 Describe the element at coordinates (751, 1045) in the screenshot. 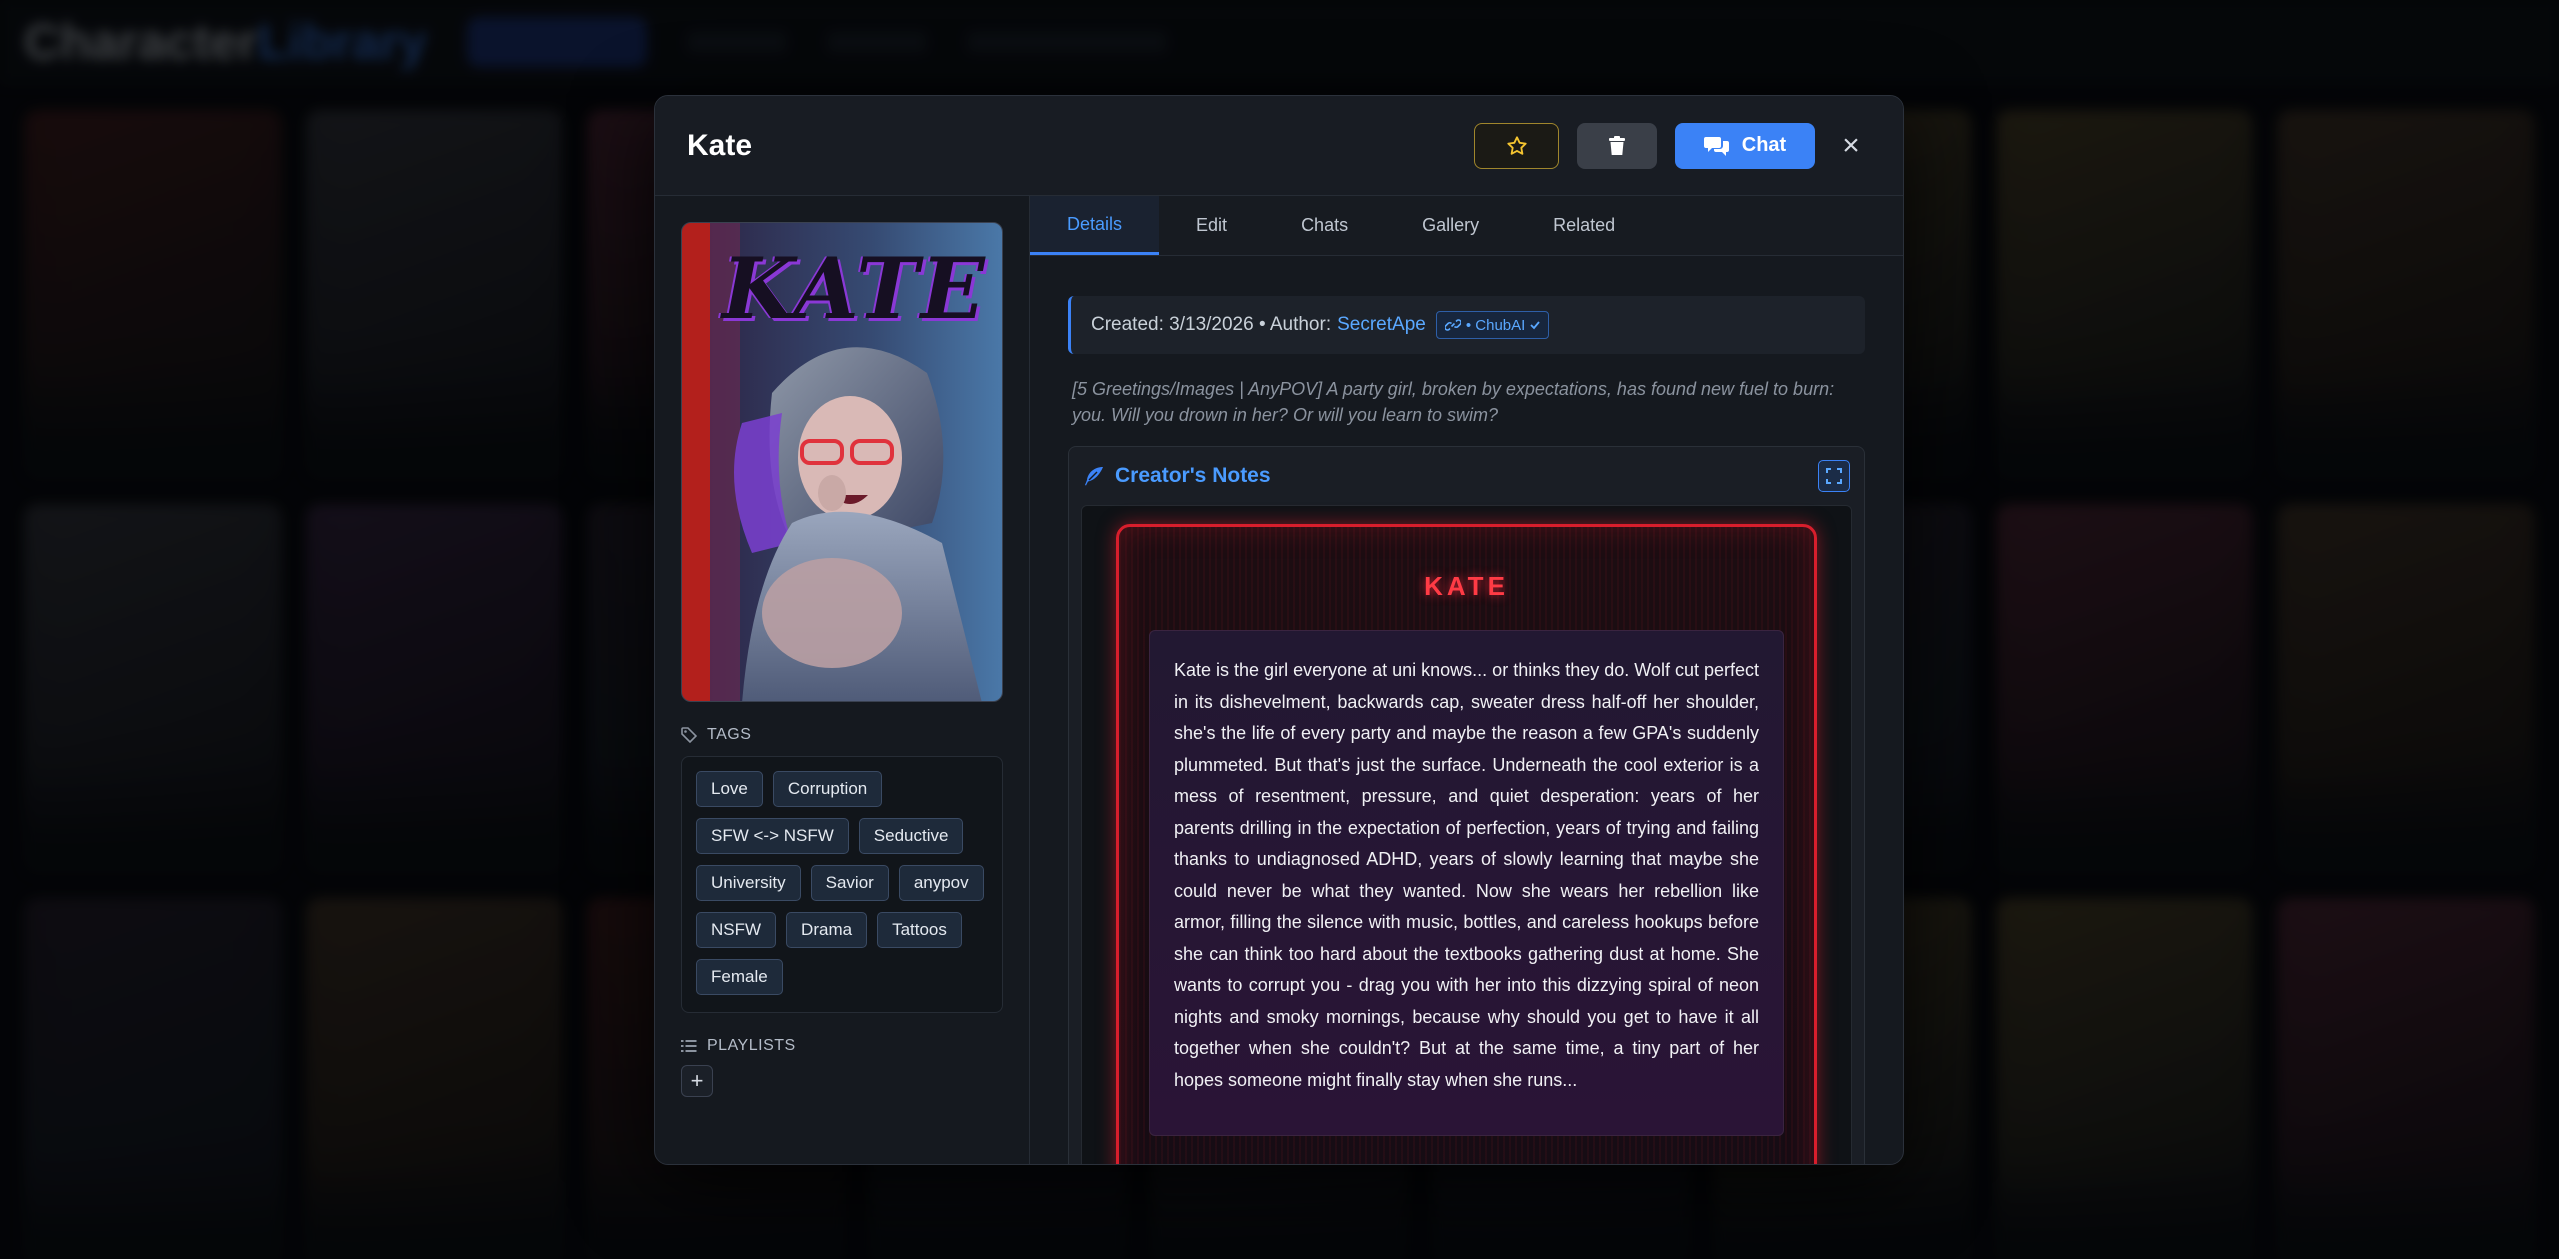

I see `playlists-heading-label: PLAYLISTS` at that location.